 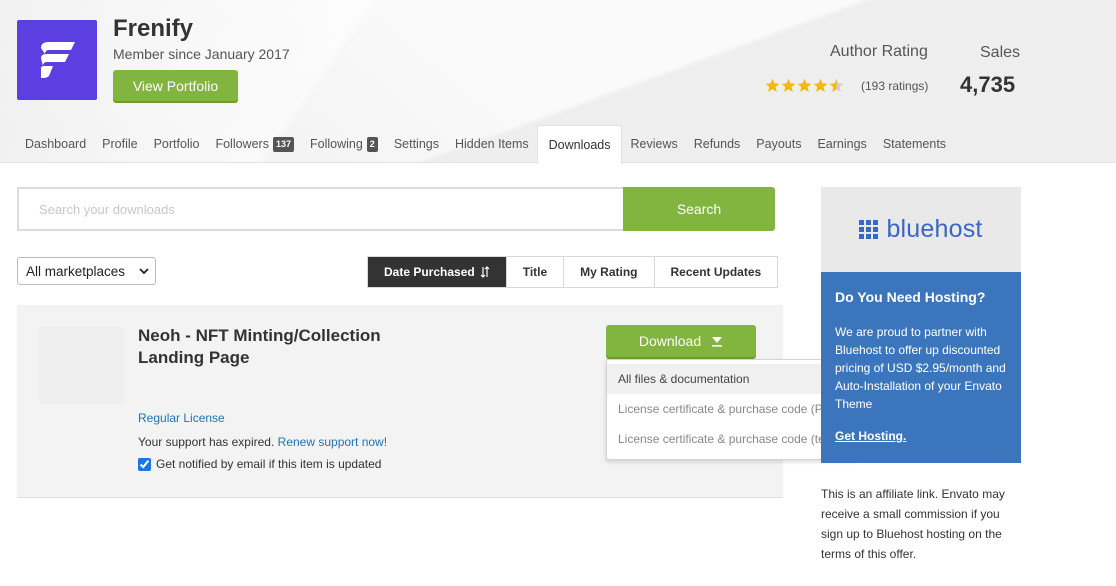 I want to click on tab-portfolio: Portfolio, so click(x=177, y=144).